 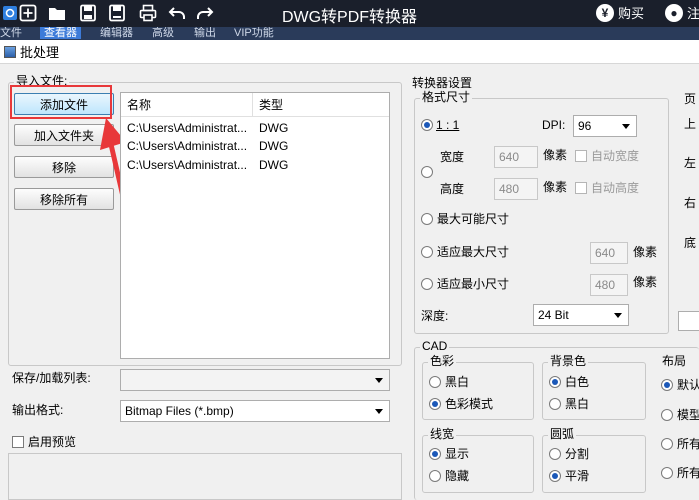 I want to click on auto-height-label: 自动高度, so click(x=615, y=188).